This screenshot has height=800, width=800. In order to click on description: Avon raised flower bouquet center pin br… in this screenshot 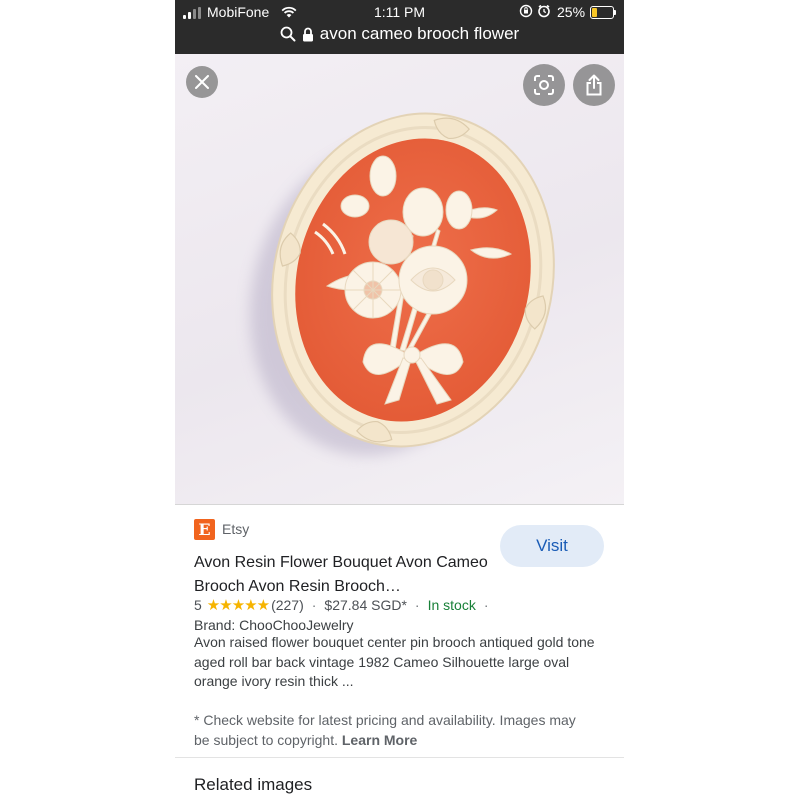, I will do `click(394, 661)`.